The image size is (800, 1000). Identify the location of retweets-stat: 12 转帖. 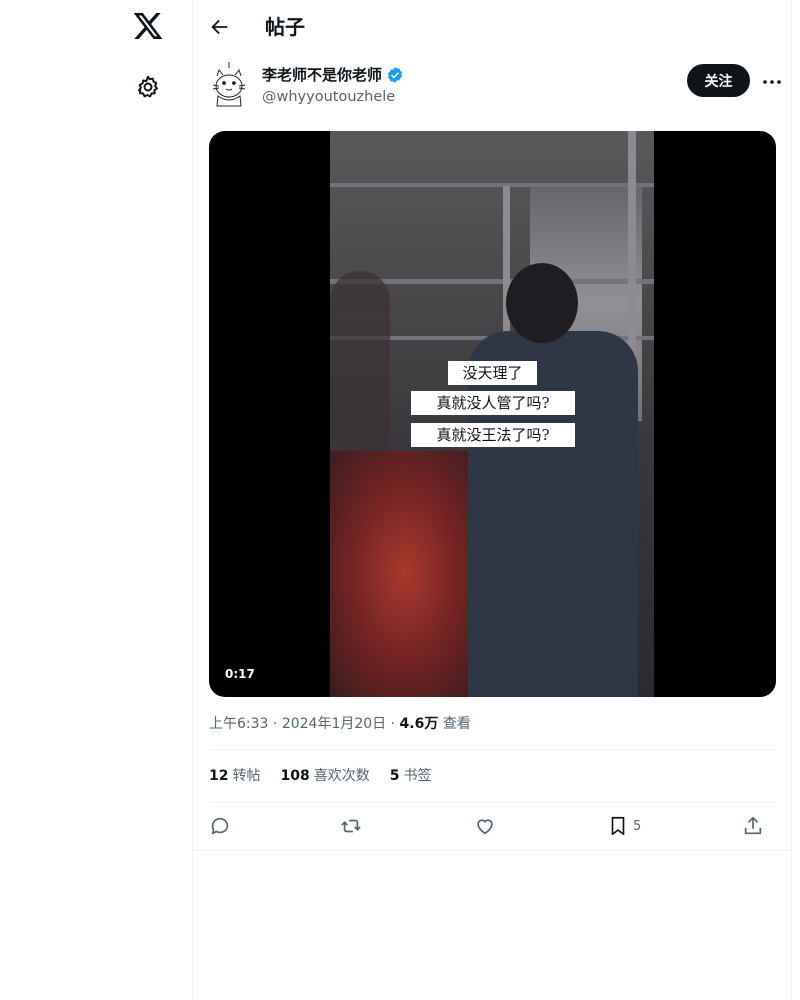
(234, 776).